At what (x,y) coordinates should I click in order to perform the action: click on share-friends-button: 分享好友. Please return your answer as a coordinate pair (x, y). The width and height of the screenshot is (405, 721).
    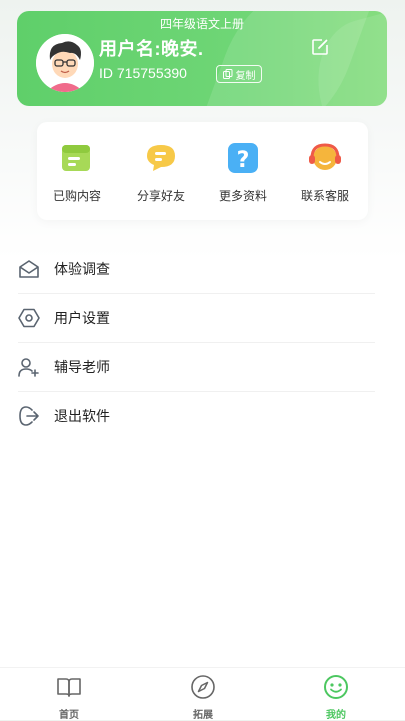
    Looking at the image, I should click on (161, 173).